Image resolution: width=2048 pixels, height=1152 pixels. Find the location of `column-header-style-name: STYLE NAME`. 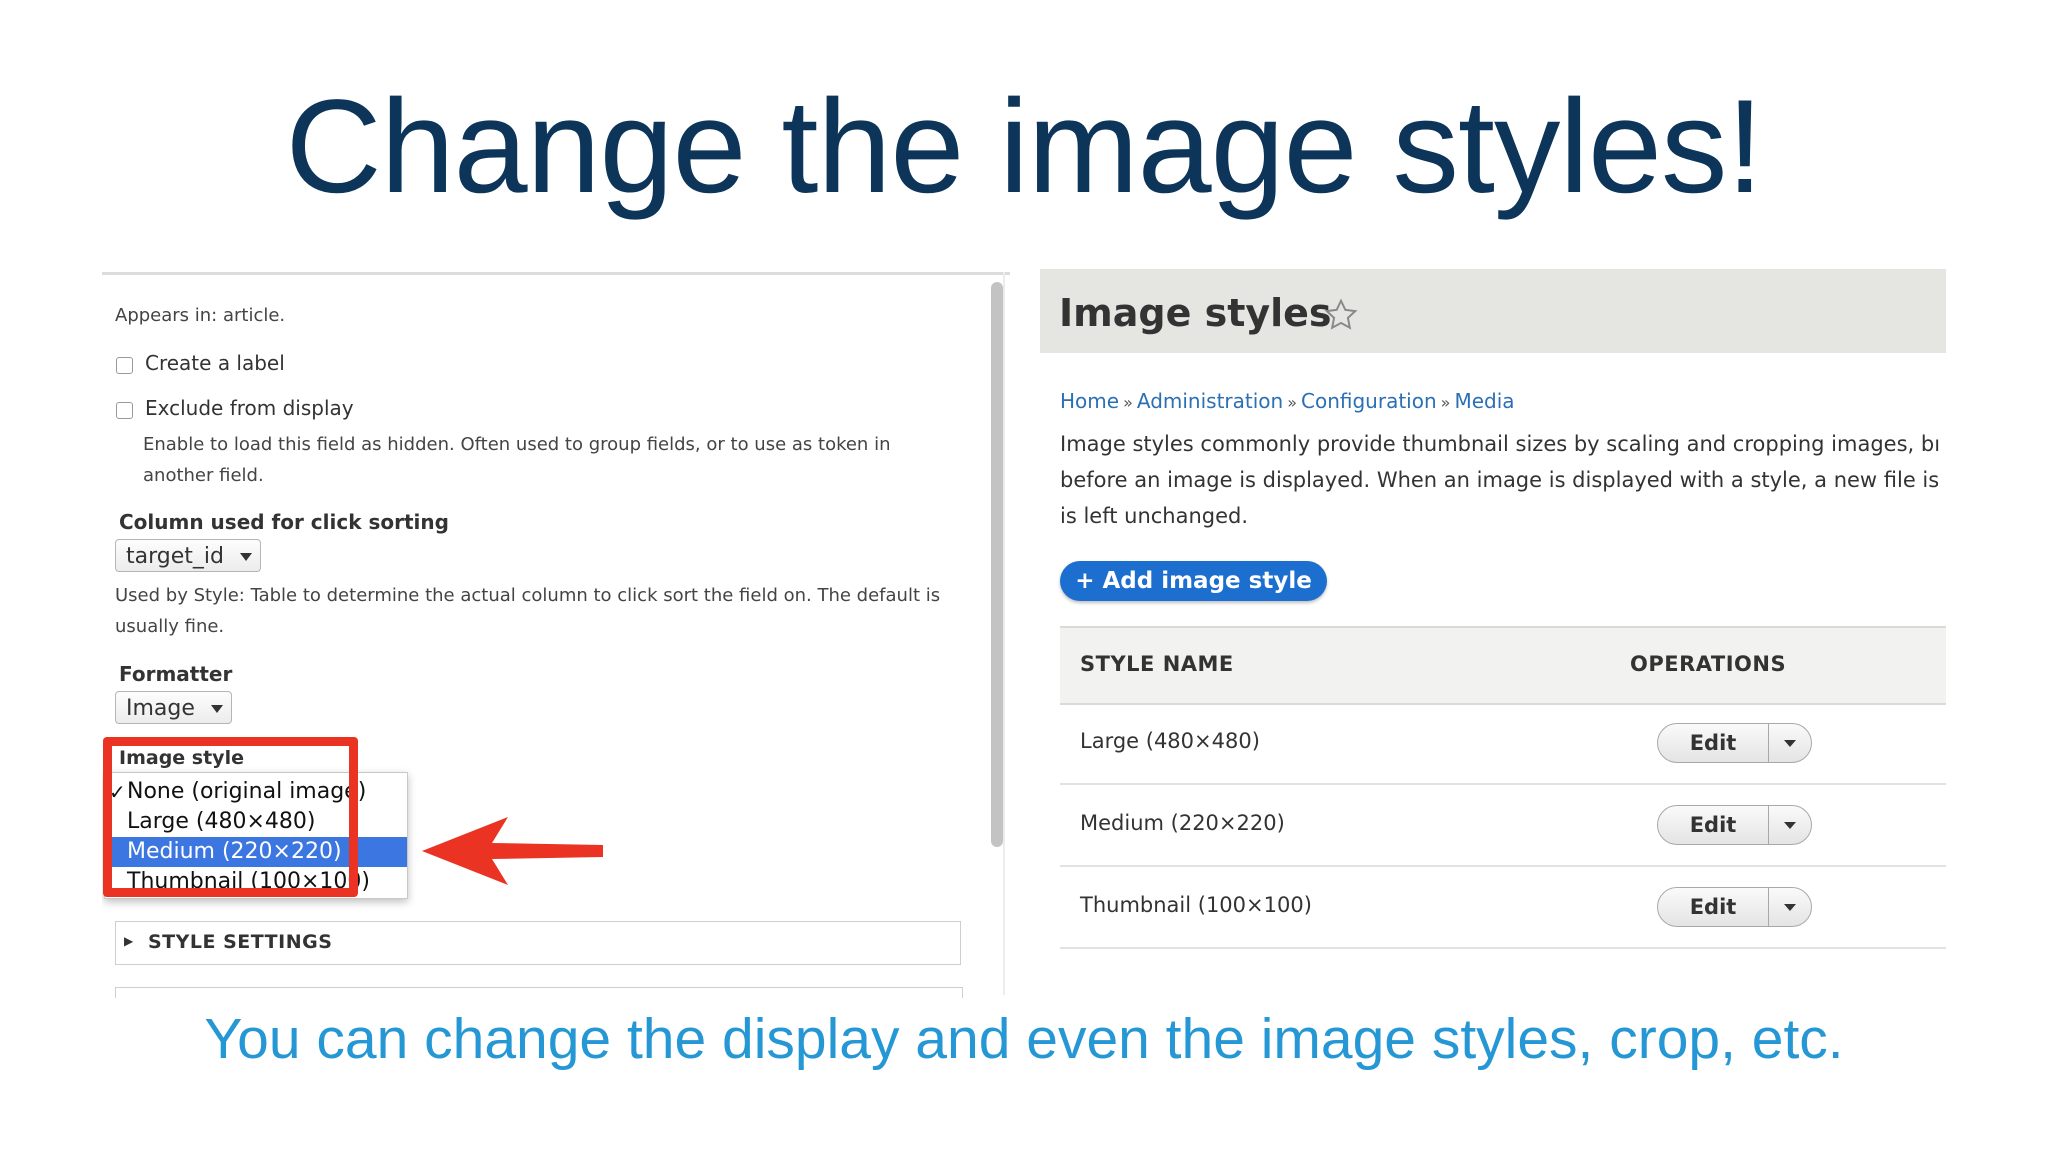

column-header-style-name: STYLE NAME is located at coordinates (1157, 664).